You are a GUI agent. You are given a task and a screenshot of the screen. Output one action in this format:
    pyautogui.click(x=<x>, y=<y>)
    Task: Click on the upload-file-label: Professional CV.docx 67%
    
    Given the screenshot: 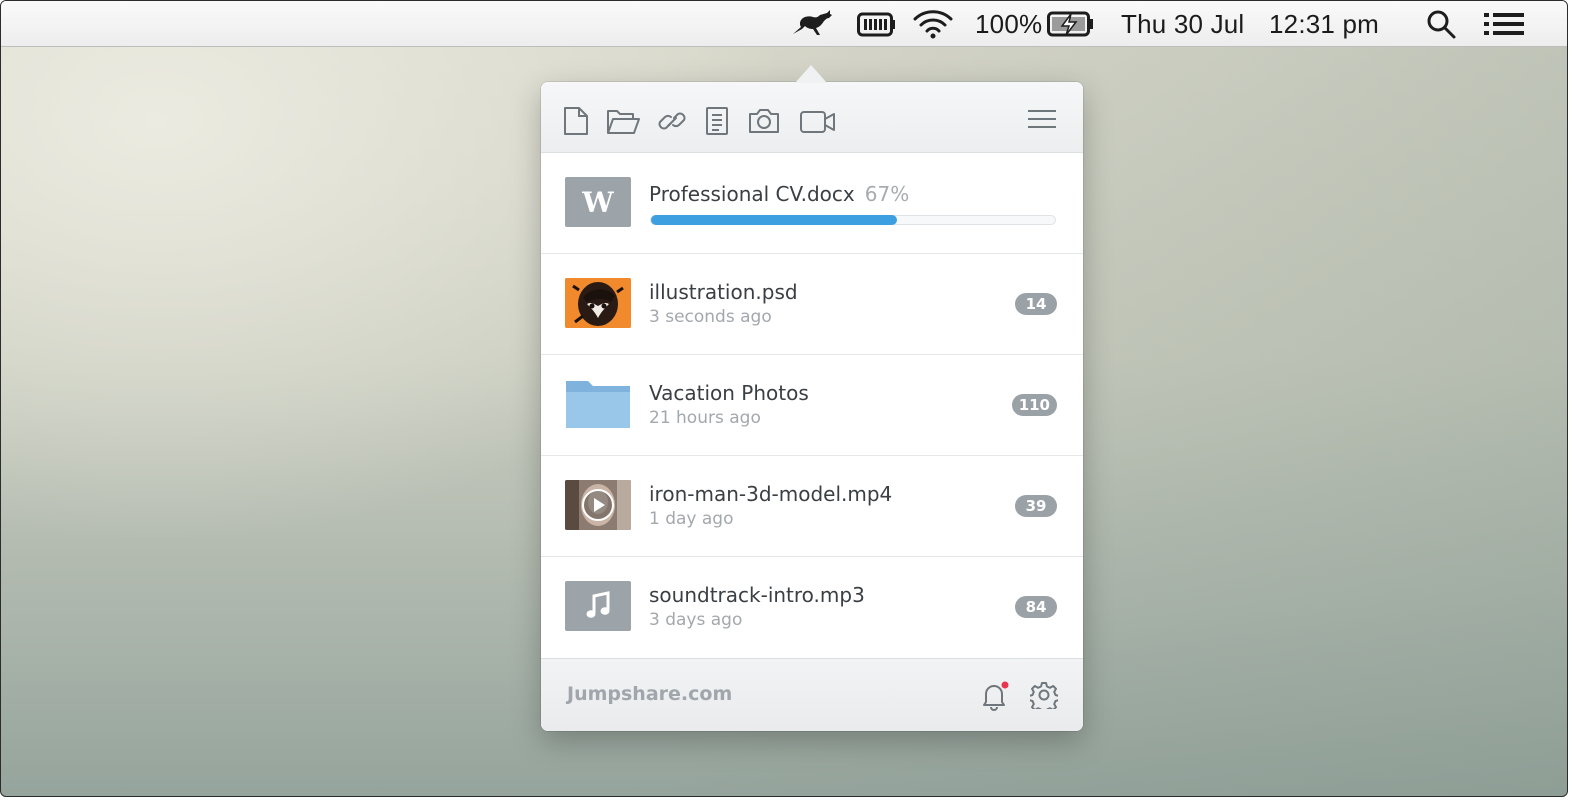 What is the action you would take?
    pyautogui.click(x=779, y=194)
    